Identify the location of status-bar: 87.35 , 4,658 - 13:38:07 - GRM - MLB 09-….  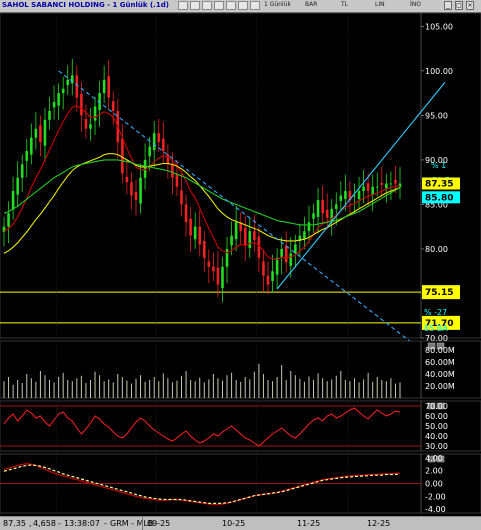
(240, 523).